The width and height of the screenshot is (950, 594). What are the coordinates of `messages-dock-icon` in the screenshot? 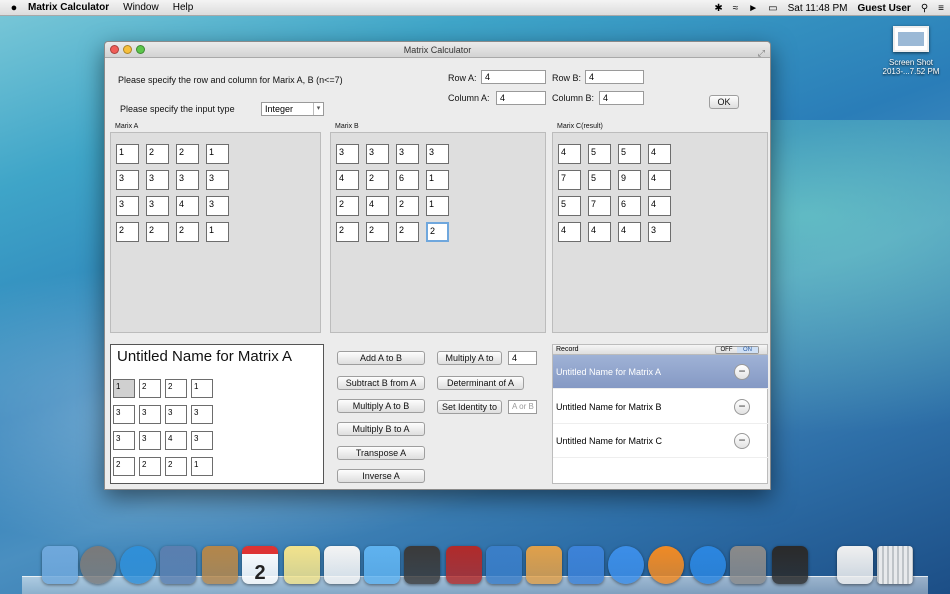 It's located at (382, 565).